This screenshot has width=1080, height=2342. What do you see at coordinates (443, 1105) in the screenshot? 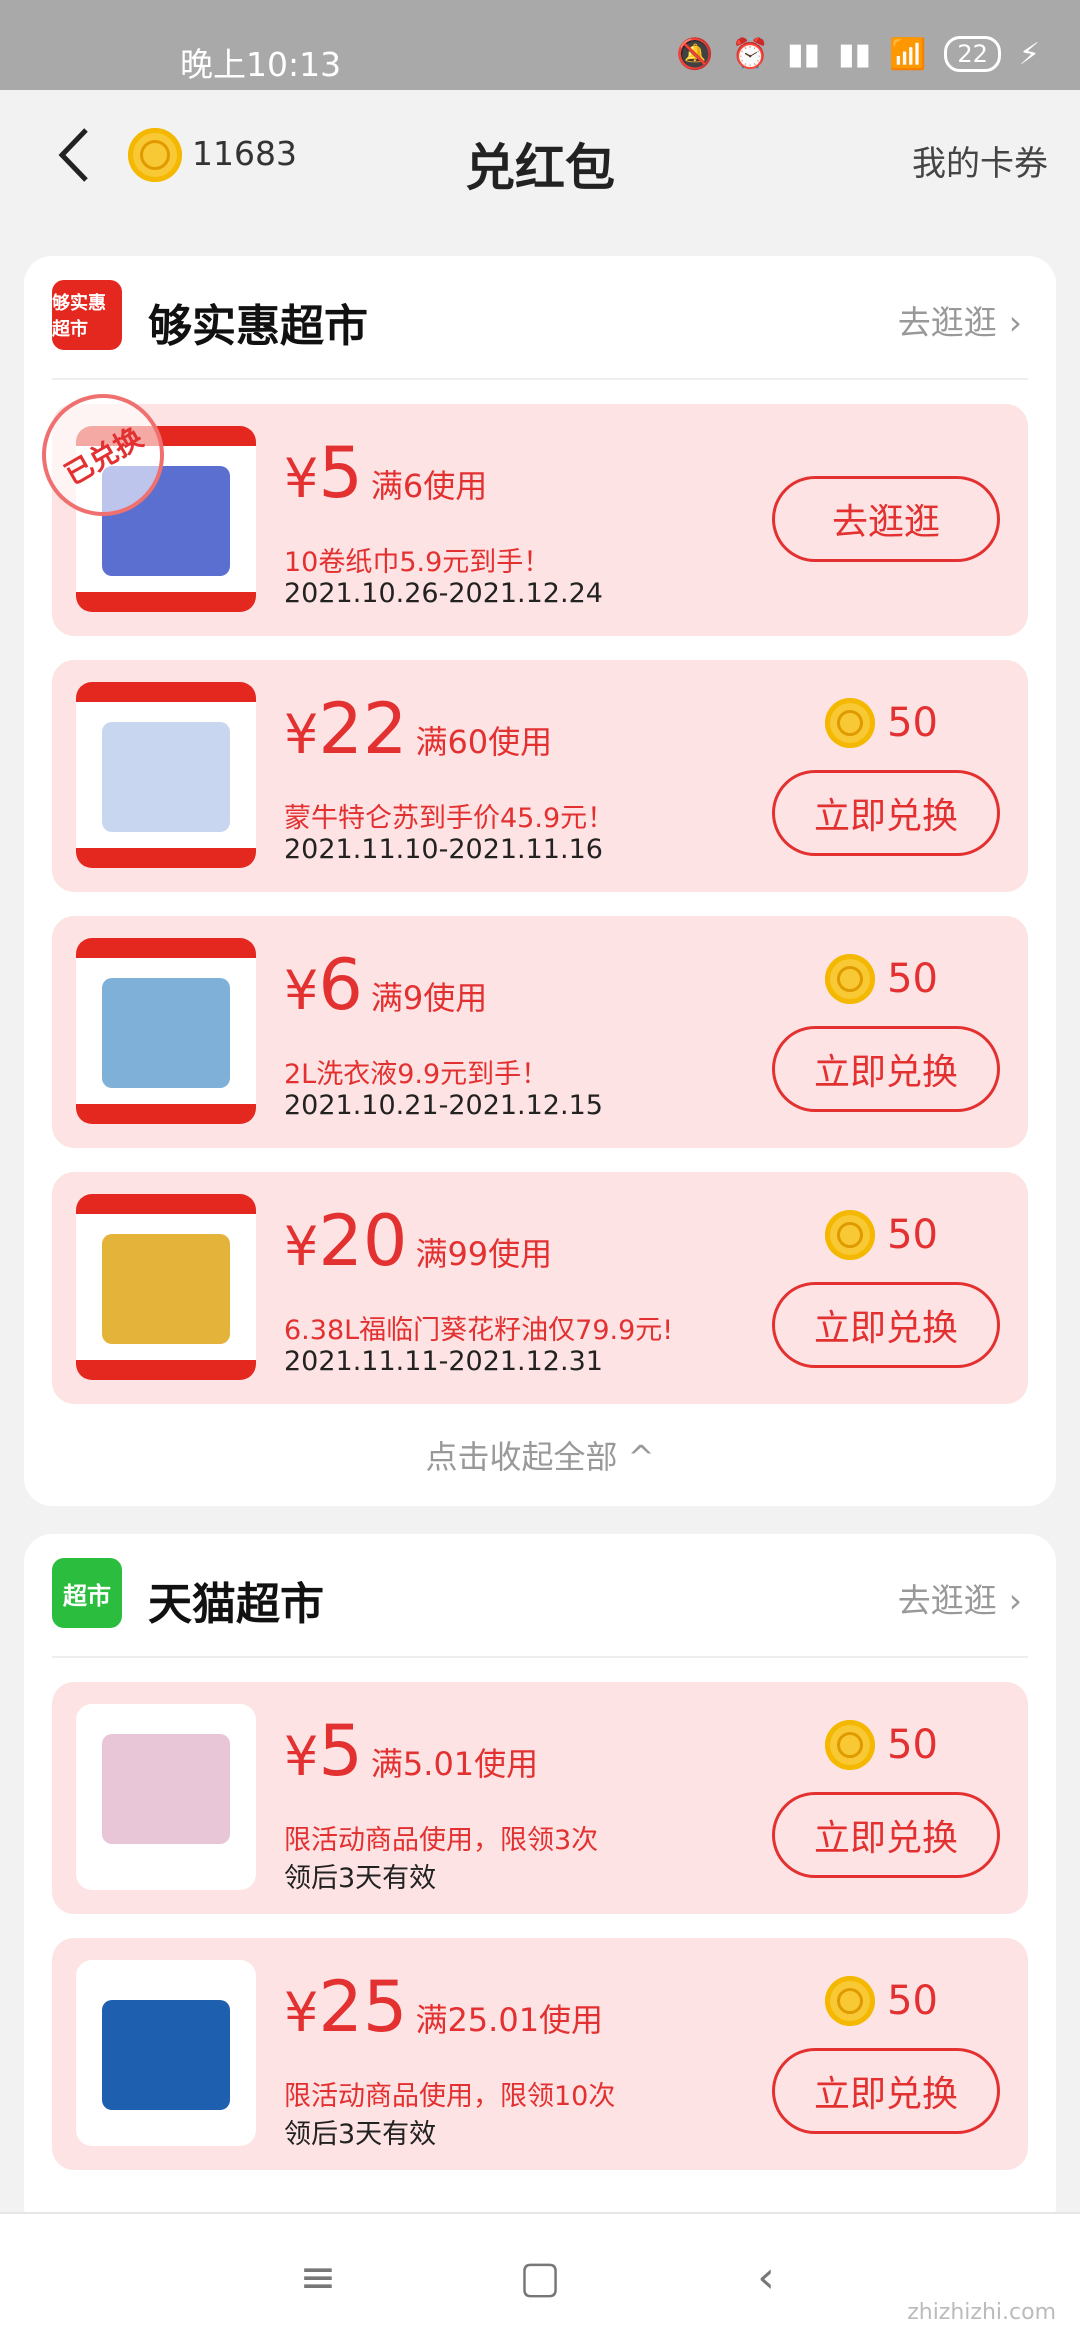
I see `coupon-date: 2021.10.21-2021.12.15` at bounding box center [443, 1105].